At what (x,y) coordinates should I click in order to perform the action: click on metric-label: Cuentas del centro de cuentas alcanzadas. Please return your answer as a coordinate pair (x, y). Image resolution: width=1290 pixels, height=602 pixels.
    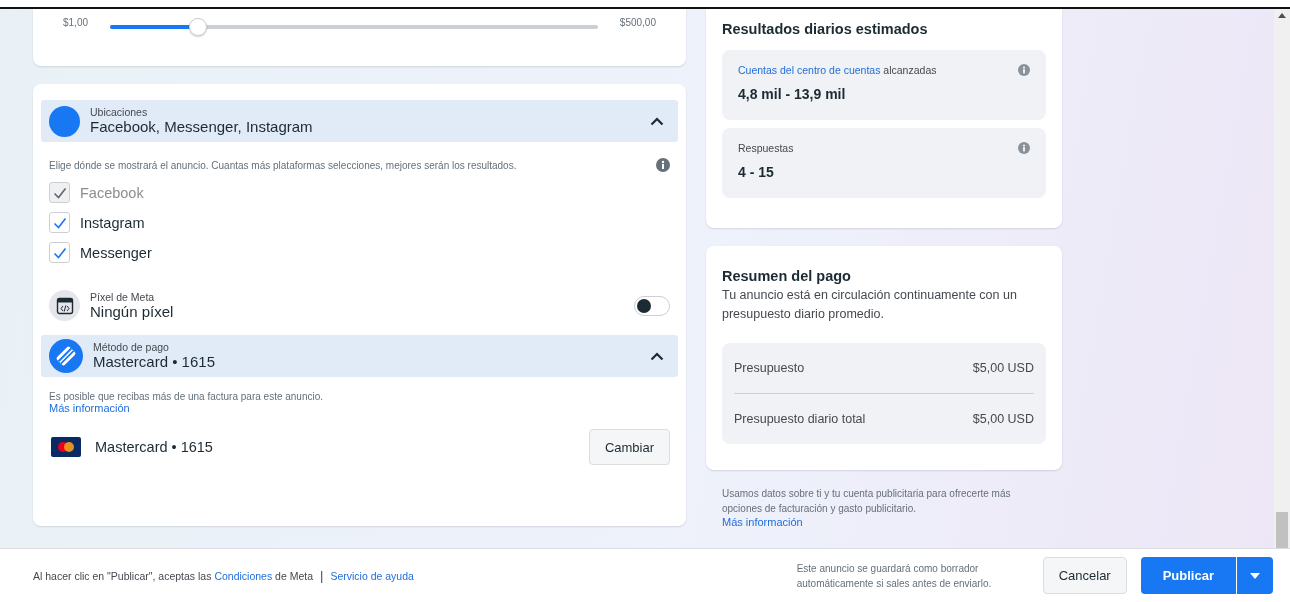
    Looking at the image, I should click on (837, 70).